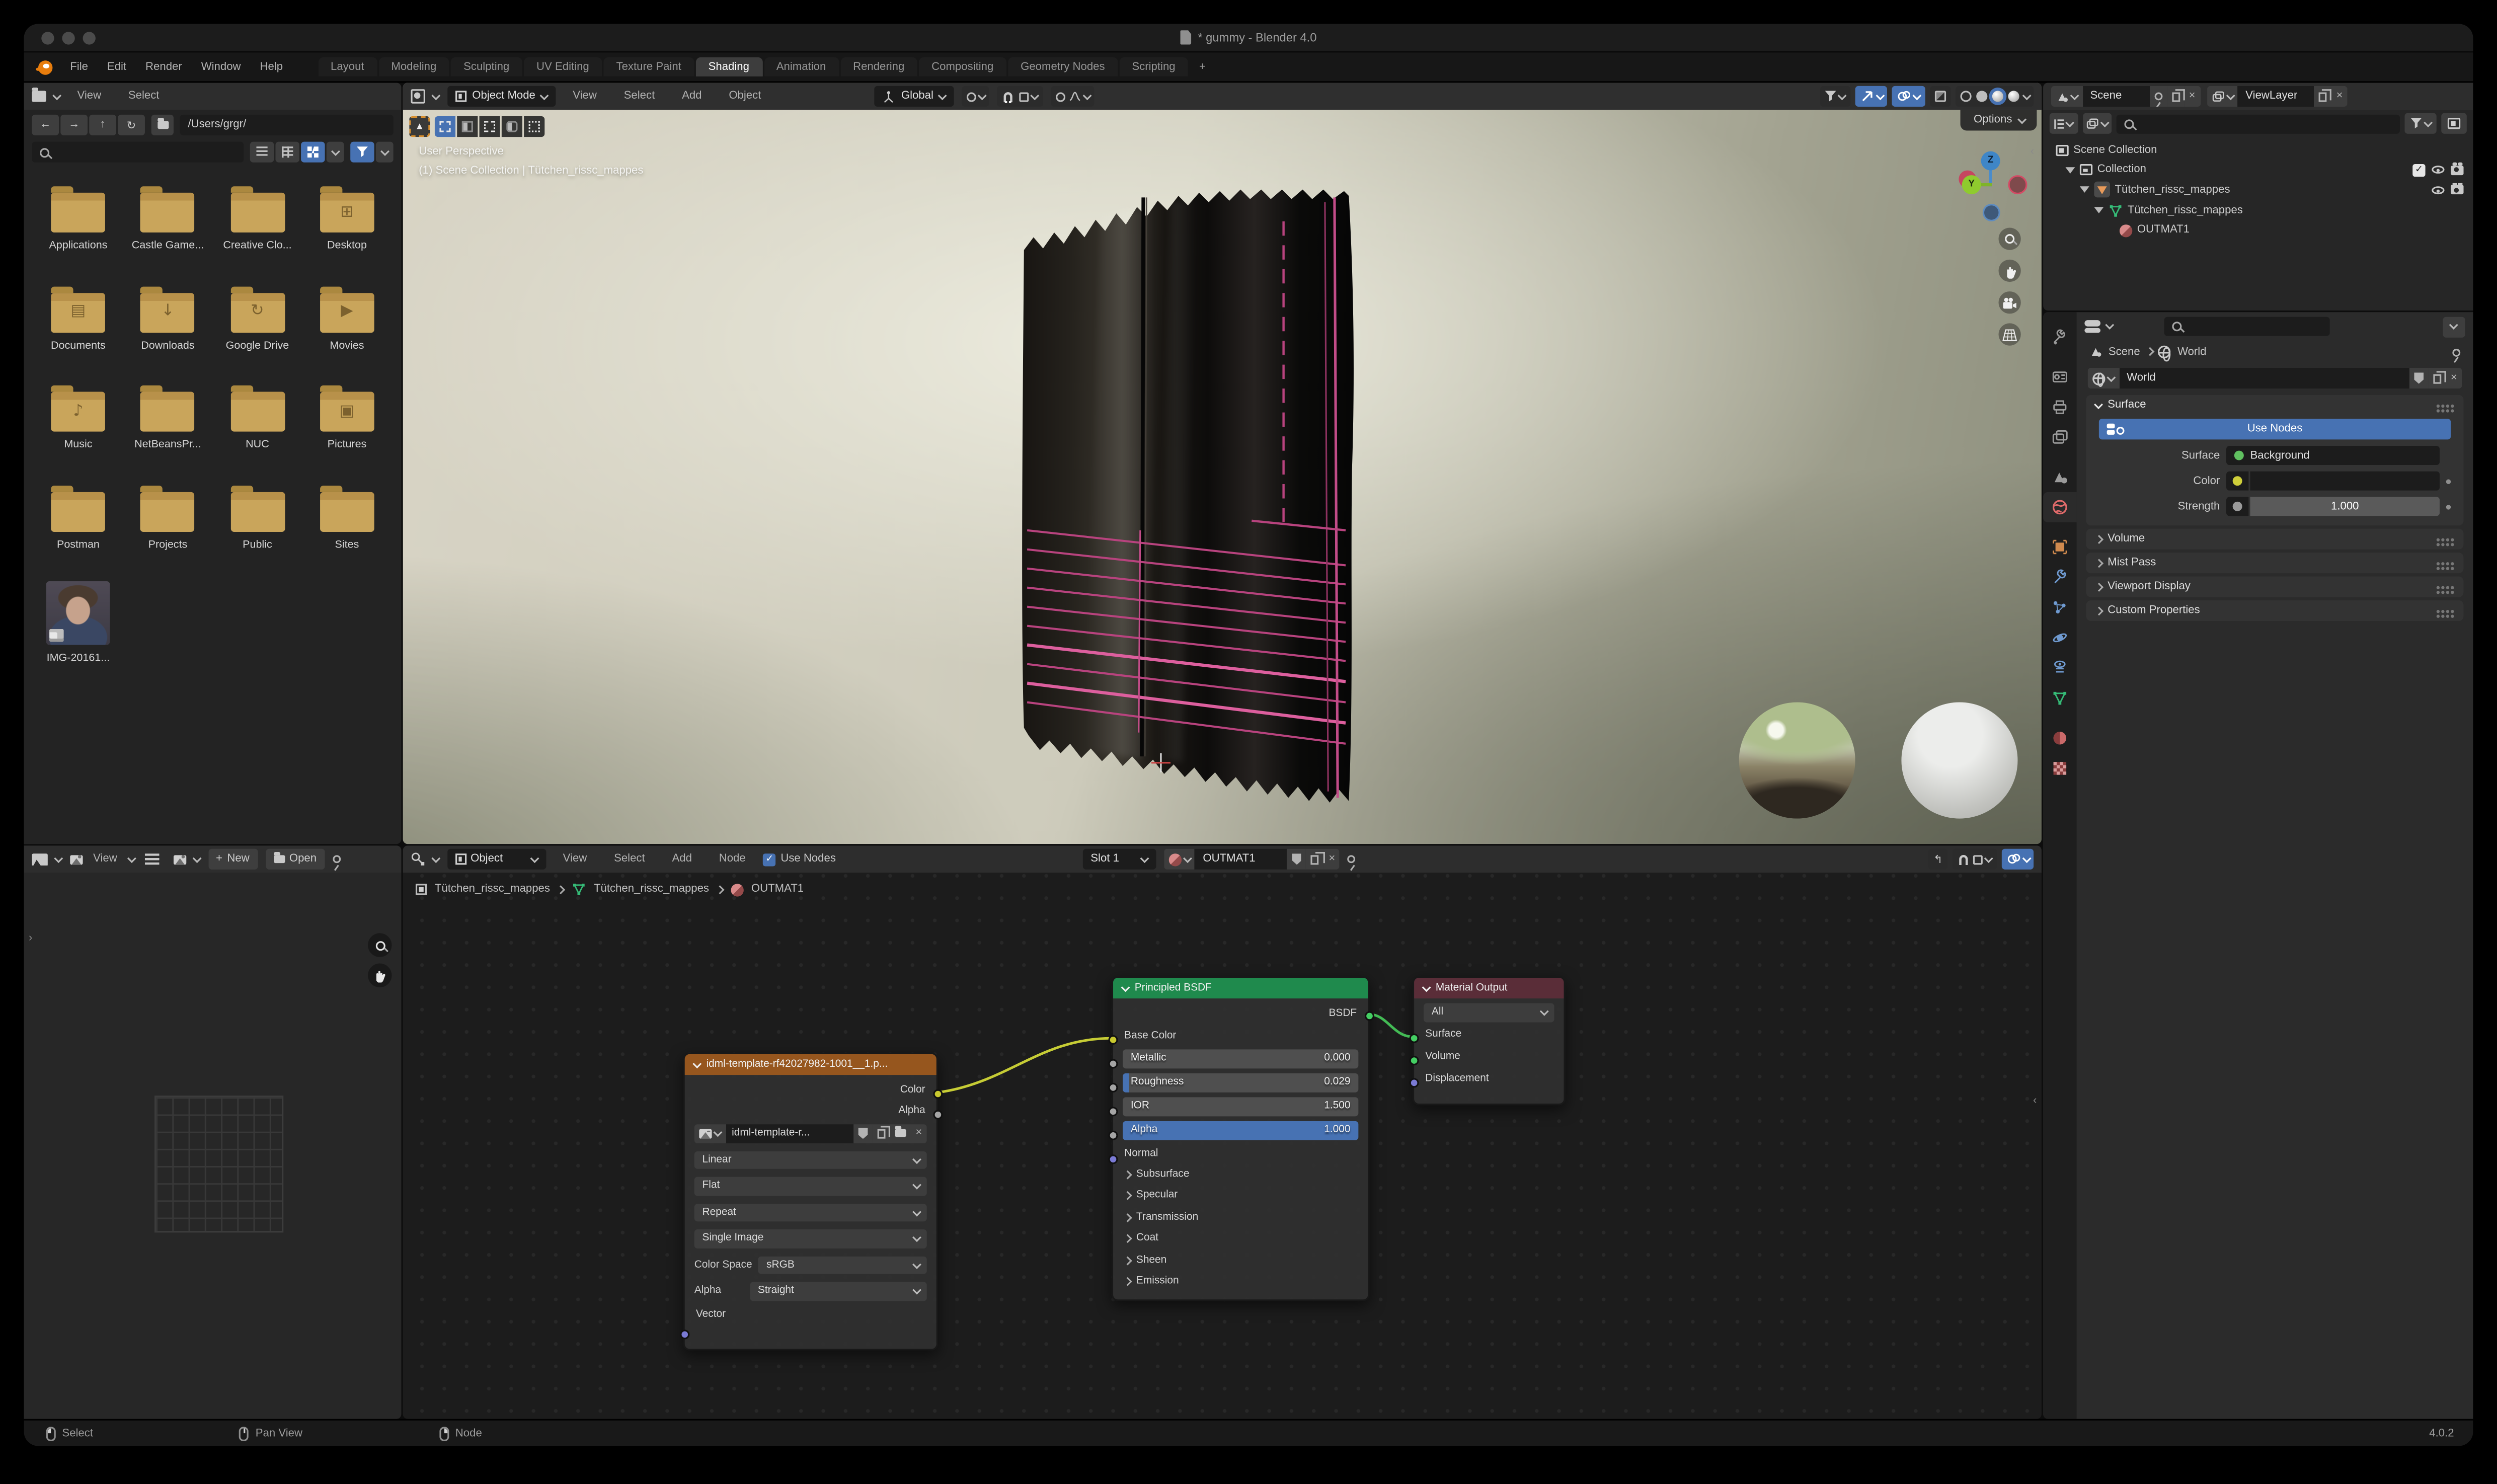  What do you see at coordinates (2026, 95) in the screenshot?
I see `shading-dropdown-chevron` at bounding box center [2026, 95].